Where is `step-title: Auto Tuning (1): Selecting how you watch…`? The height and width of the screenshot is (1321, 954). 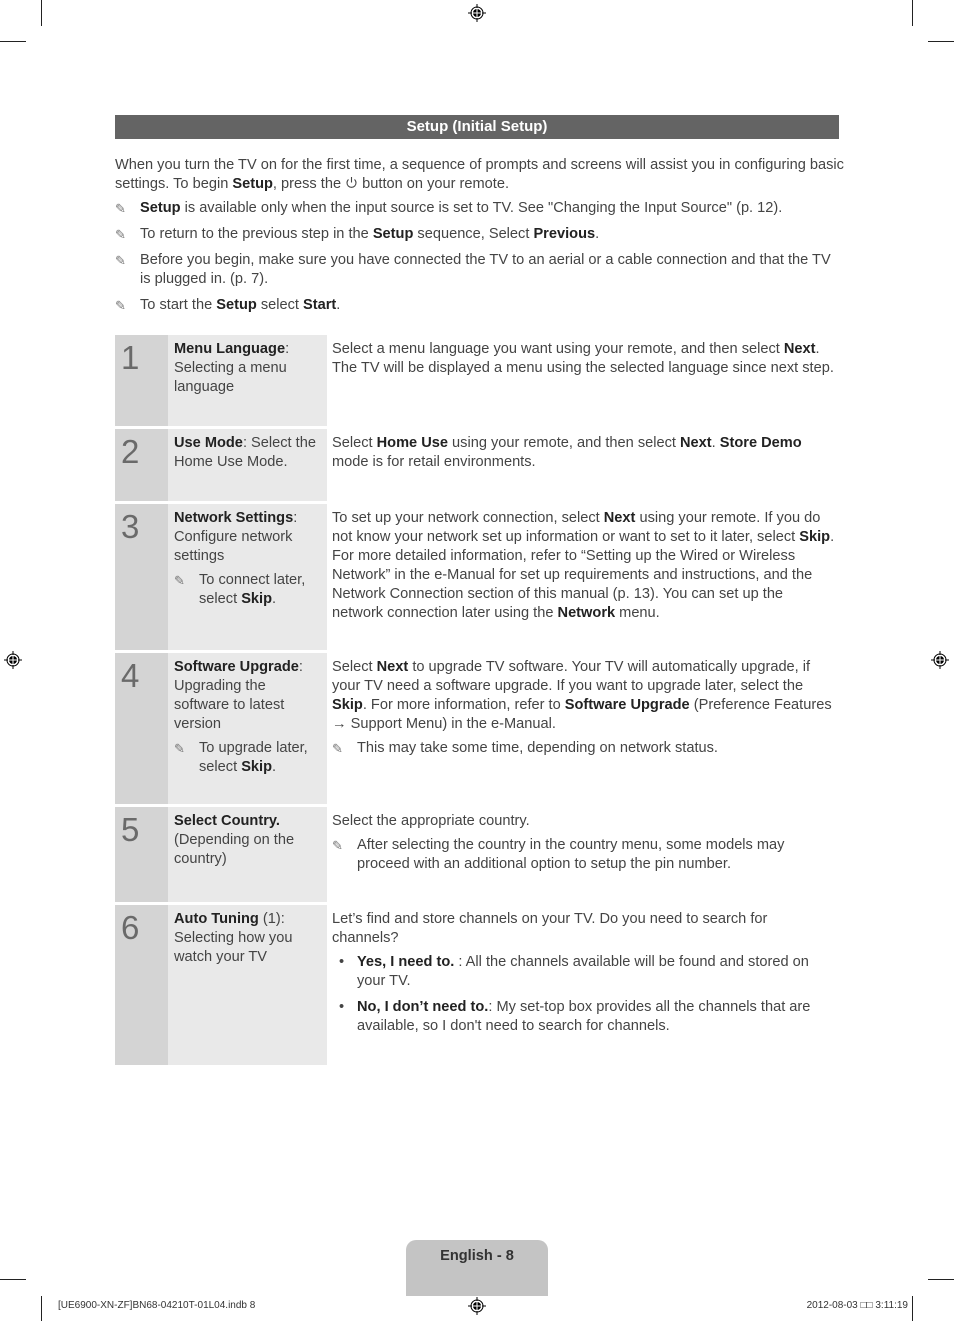 step-title: Auto Tuning (1): Selecting how you watch… is located at coordinates (233, 938).